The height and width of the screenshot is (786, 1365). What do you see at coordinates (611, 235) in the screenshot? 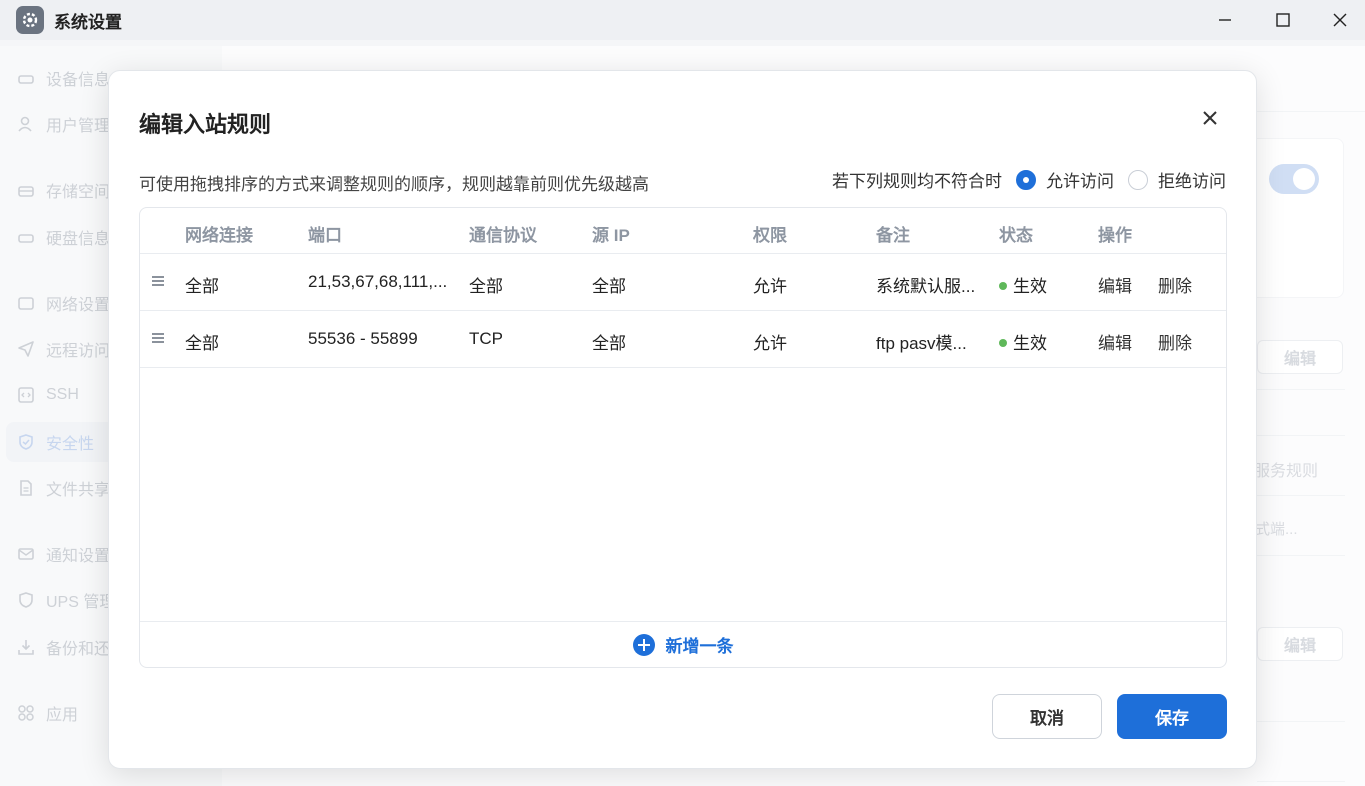
I see `column-header: 源 IP` at bounding box center [611, 235].